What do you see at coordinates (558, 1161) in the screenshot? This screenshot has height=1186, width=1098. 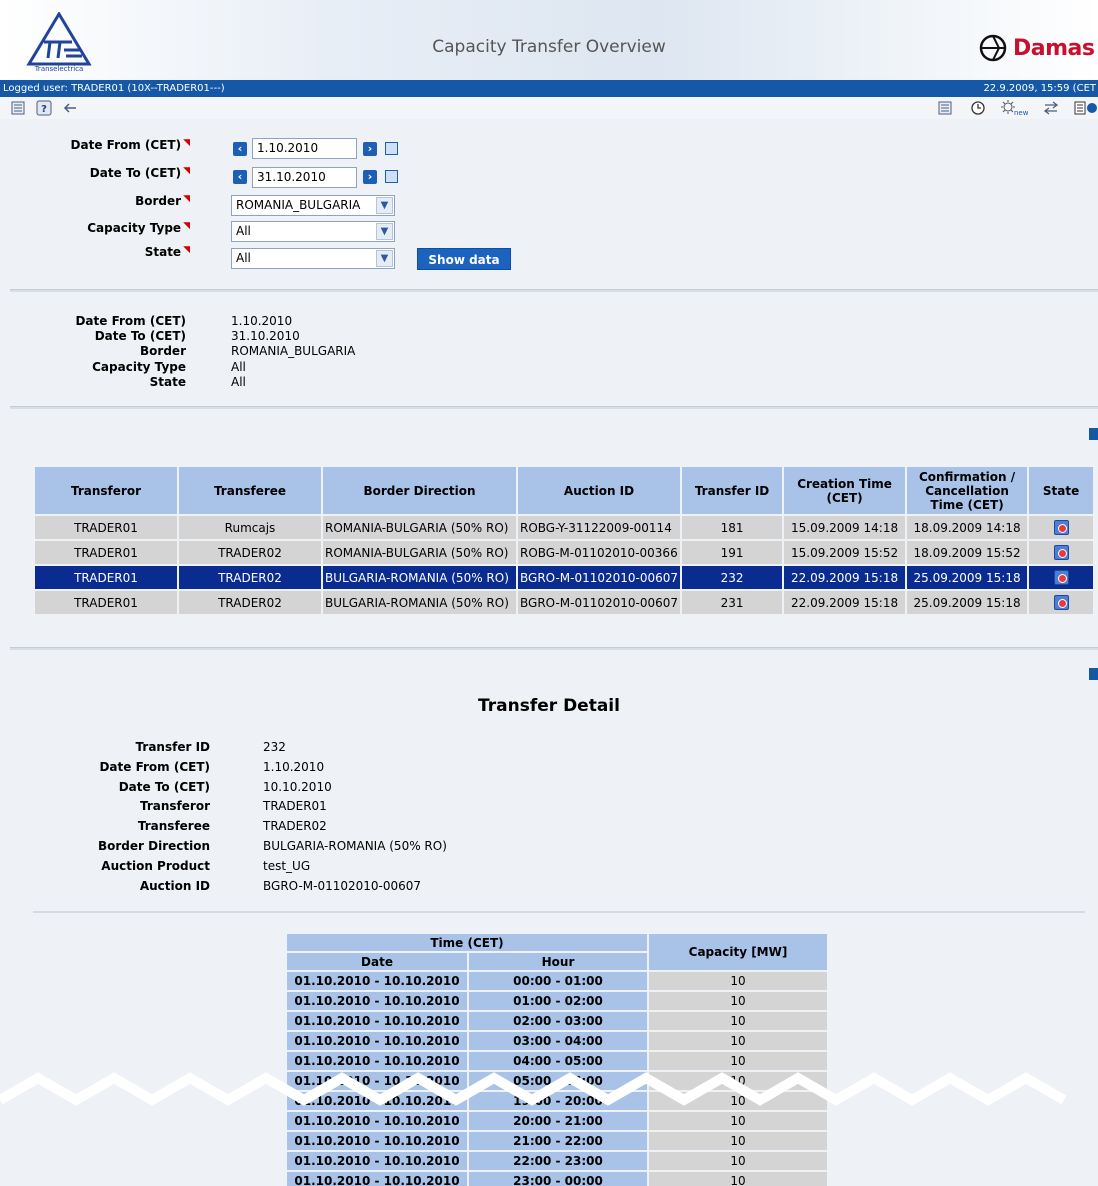 I see `capacity-cell-hour: 22:00 - 23:00` at bounding box center [558, 1161].